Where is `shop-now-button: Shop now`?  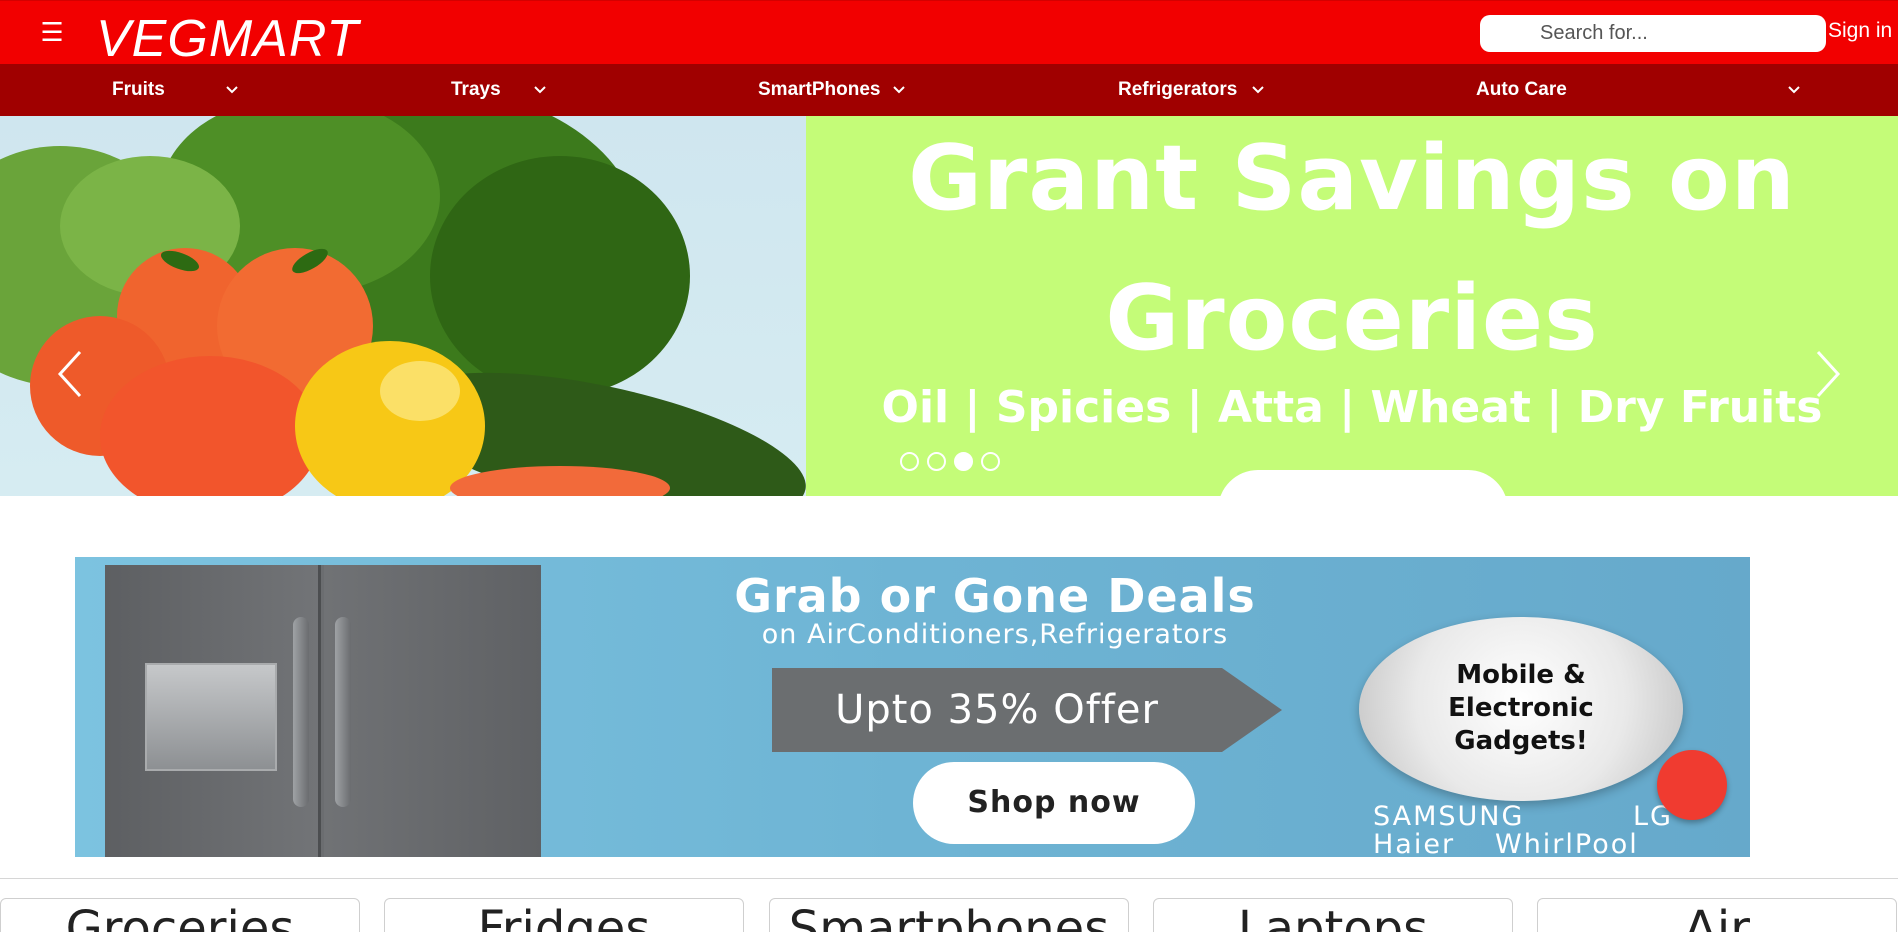 shop-now-button: Shop now is located at coordinates (1054, 803).